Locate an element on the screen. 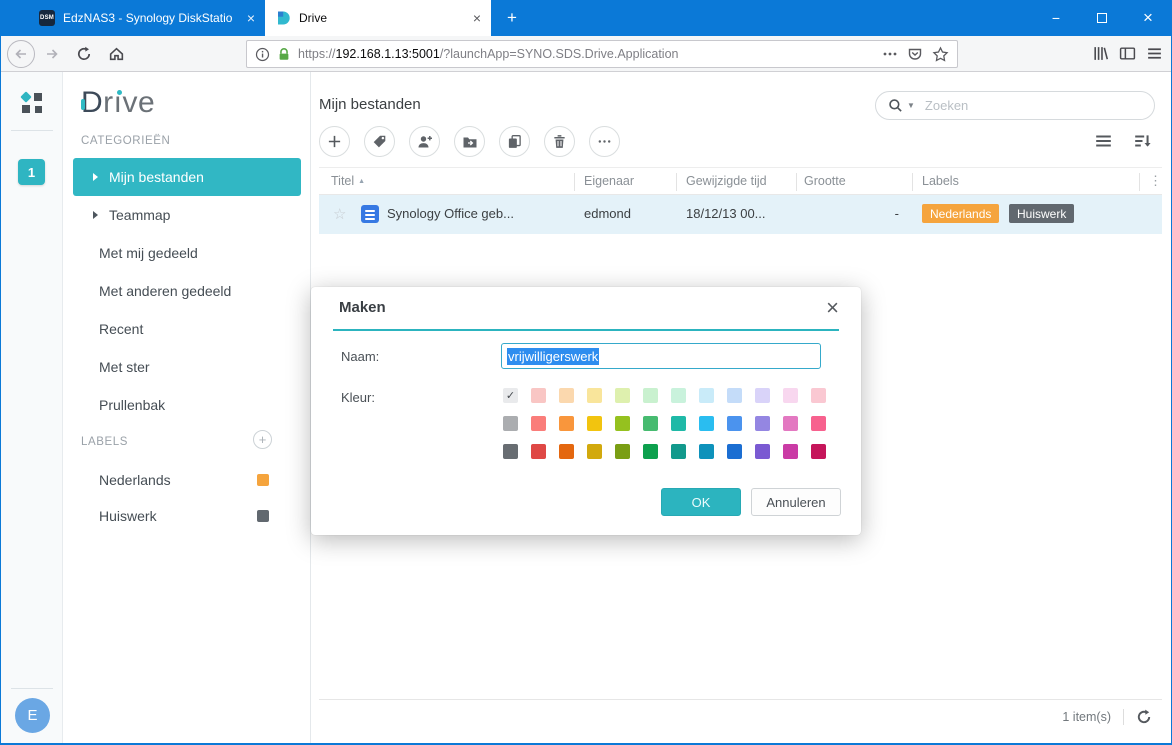 The height and width of the screenshot is (745, 1172). column-header-eigenaar: Eigenaar is located at coordinates (609, 181).